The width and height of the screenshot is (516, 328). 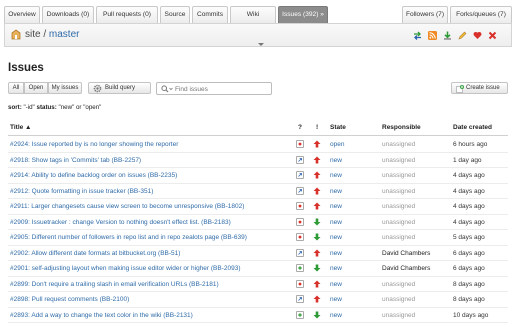 I want to click on tab-forks-queues: Forks/queues (7), so click(x=481, y=14).